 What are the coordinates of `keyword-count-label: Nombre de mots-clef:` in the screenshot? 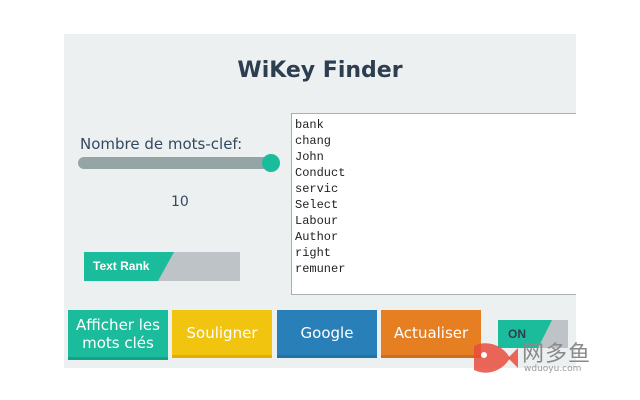 It's located at (161, 144).